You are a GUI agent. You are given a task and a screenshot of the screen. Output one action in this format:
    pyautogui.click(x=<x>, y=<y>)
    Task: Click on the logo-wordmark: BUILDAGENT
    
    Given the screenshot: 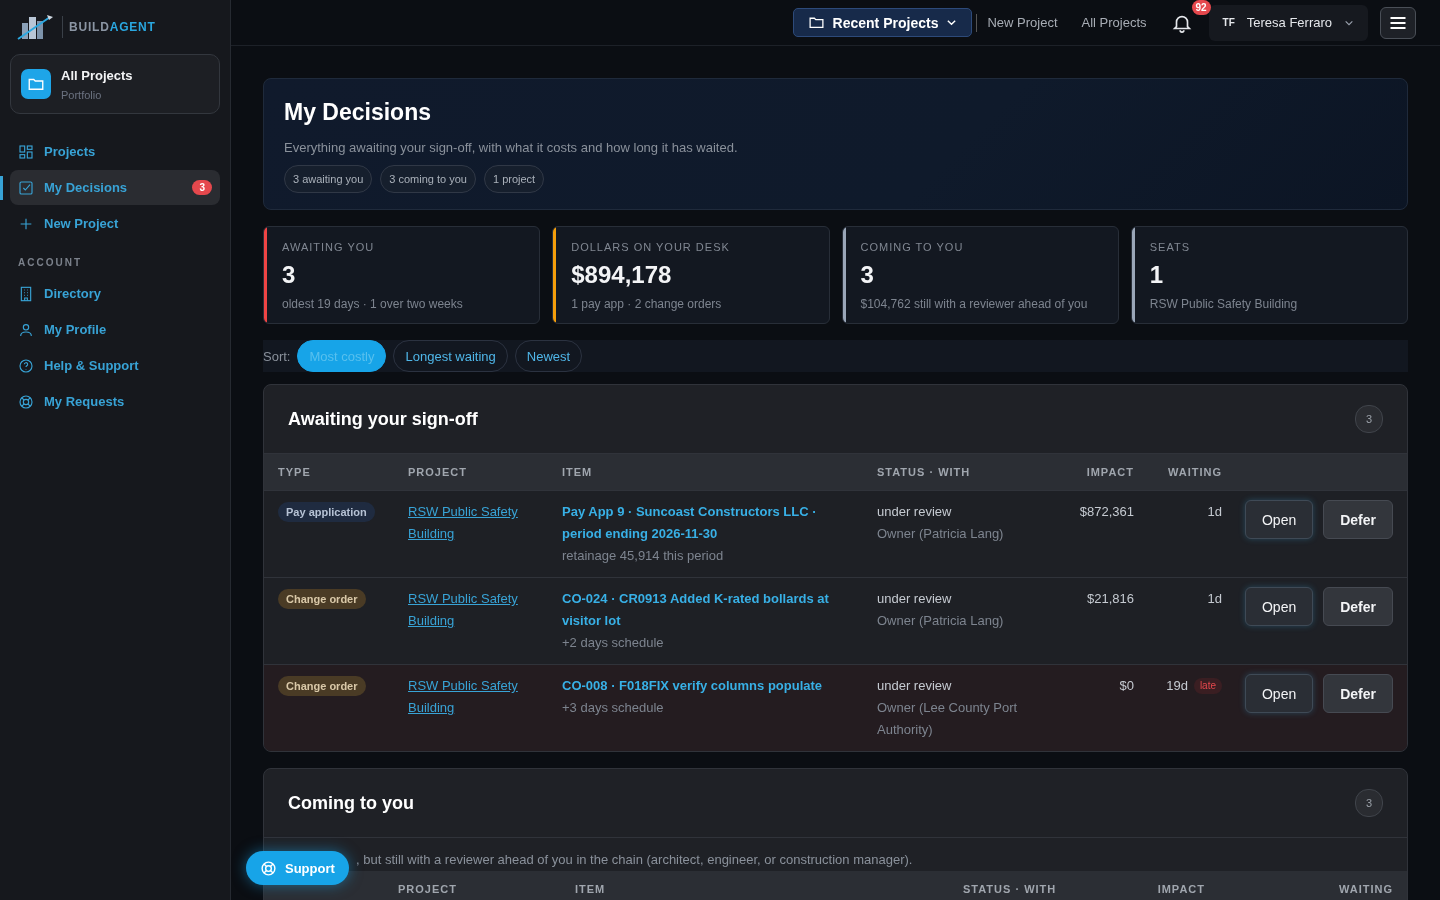 What is the action you would take?
    pyautogui.click(x=112, y=27)
    